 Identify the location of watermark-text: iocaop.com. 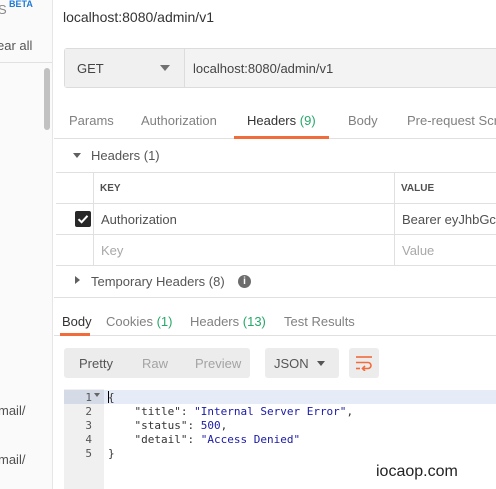
(417, 471).